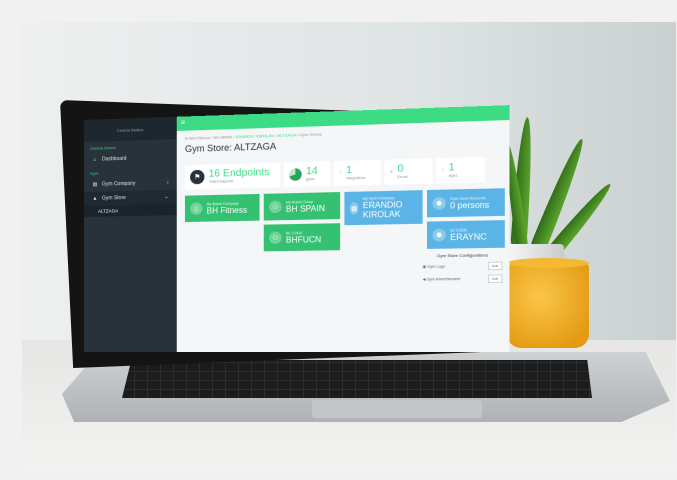 The height and width of the screenshot is (480, 677). What do you see at coordinates (357, 379) in the screenshot?
I see `laptop-keyboard` at bounding box center [357, 379].